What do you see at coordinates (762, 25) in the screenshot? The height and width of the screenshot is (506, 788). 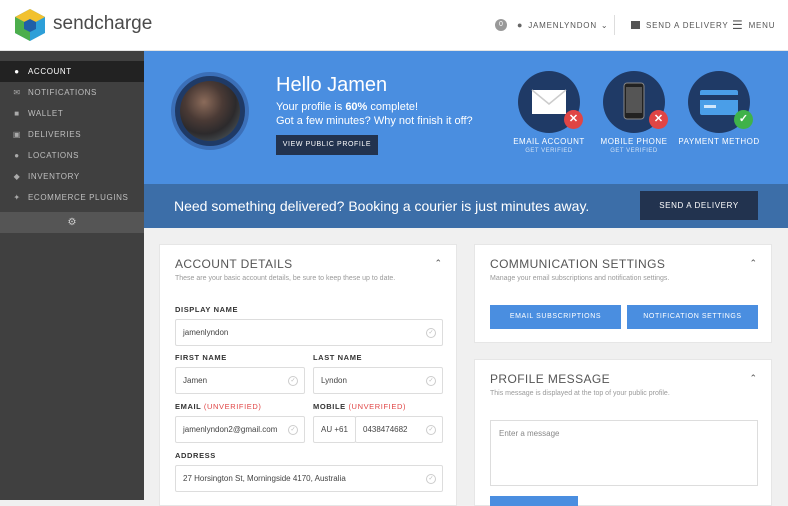 I see `menu-label: MENU` at bounding box center [762, 25].